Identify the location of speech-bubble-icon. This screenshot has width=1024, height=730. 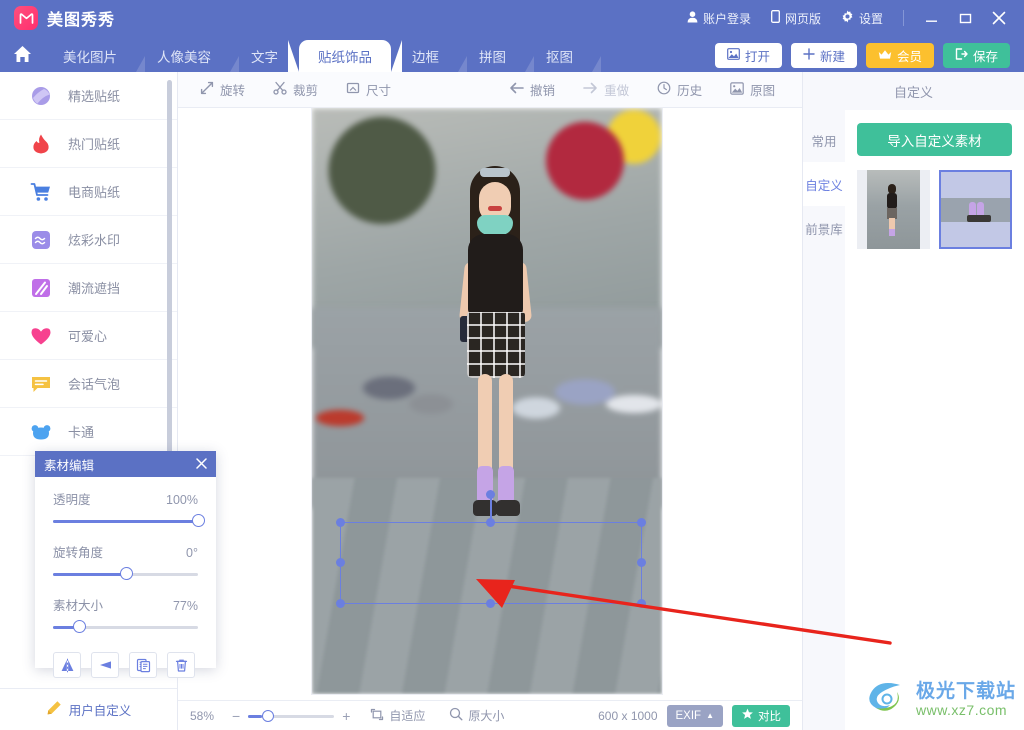
(41, 384).